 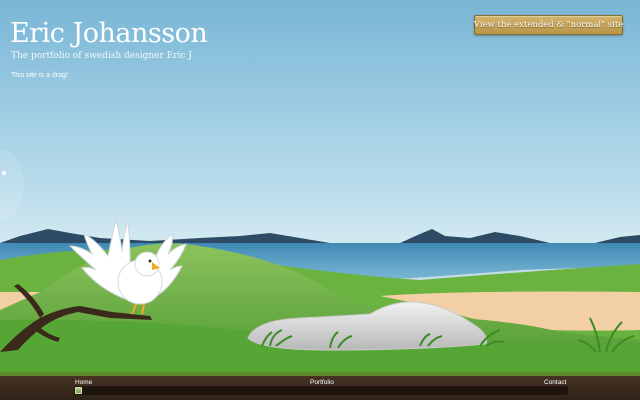 I want to click on drag-handle-icon, so click(x=4, y=173).